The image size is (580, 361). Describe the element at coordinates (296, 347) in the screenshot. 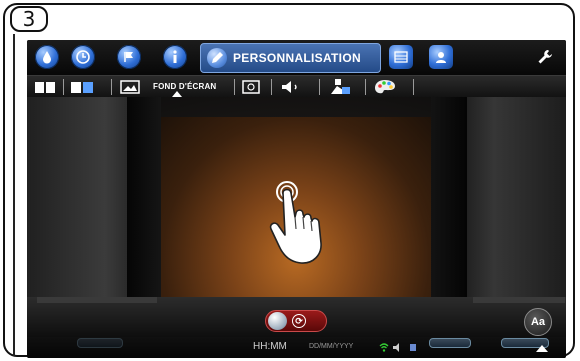

I see `status-bar: HH:MM DD/MM/YYYY` at that location.